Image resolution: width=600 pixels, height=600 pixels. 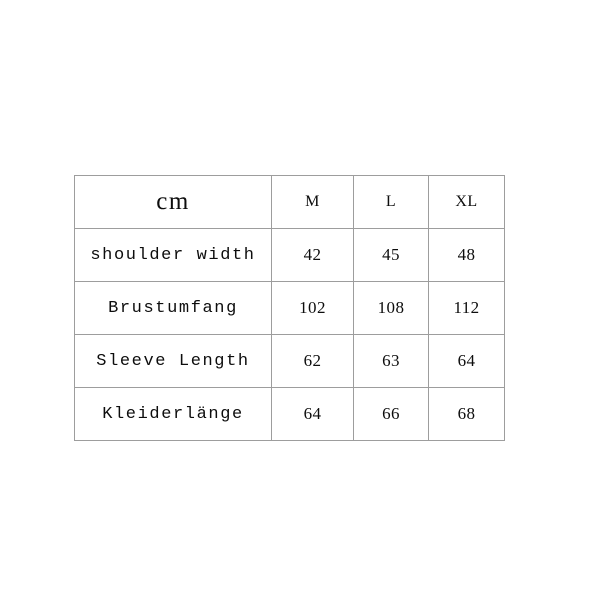 What do you see at coordinates (173, 361) in the screenshot?
I see `measurement-label-sleeve-length: Sleeve Length` at bounding box center [173, 361].